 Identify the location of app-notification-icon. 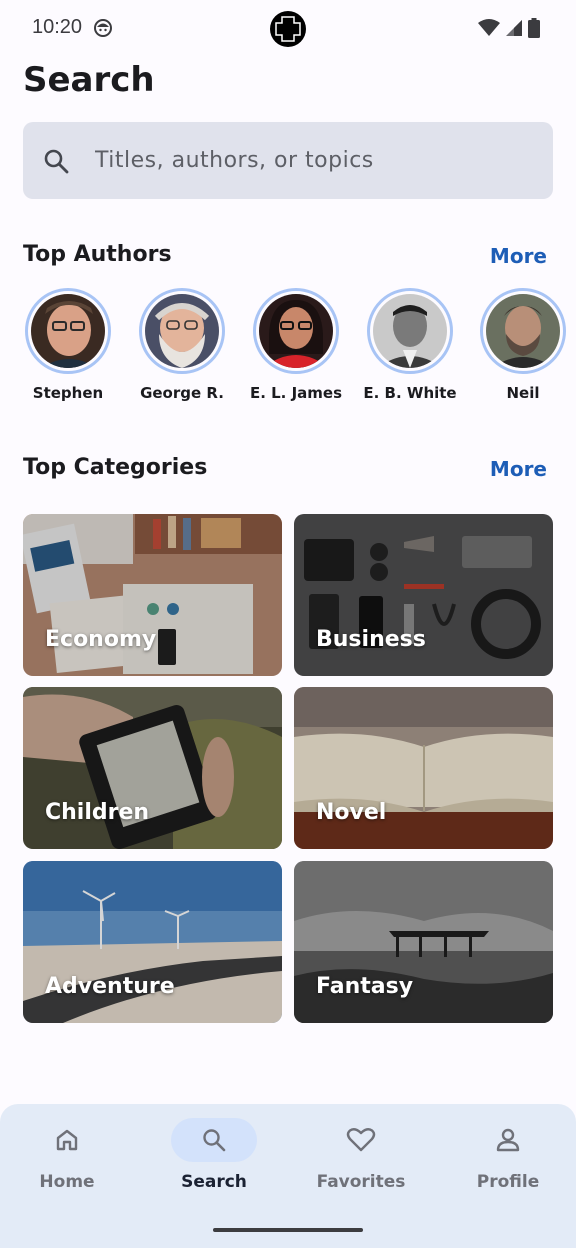
(103, 28).